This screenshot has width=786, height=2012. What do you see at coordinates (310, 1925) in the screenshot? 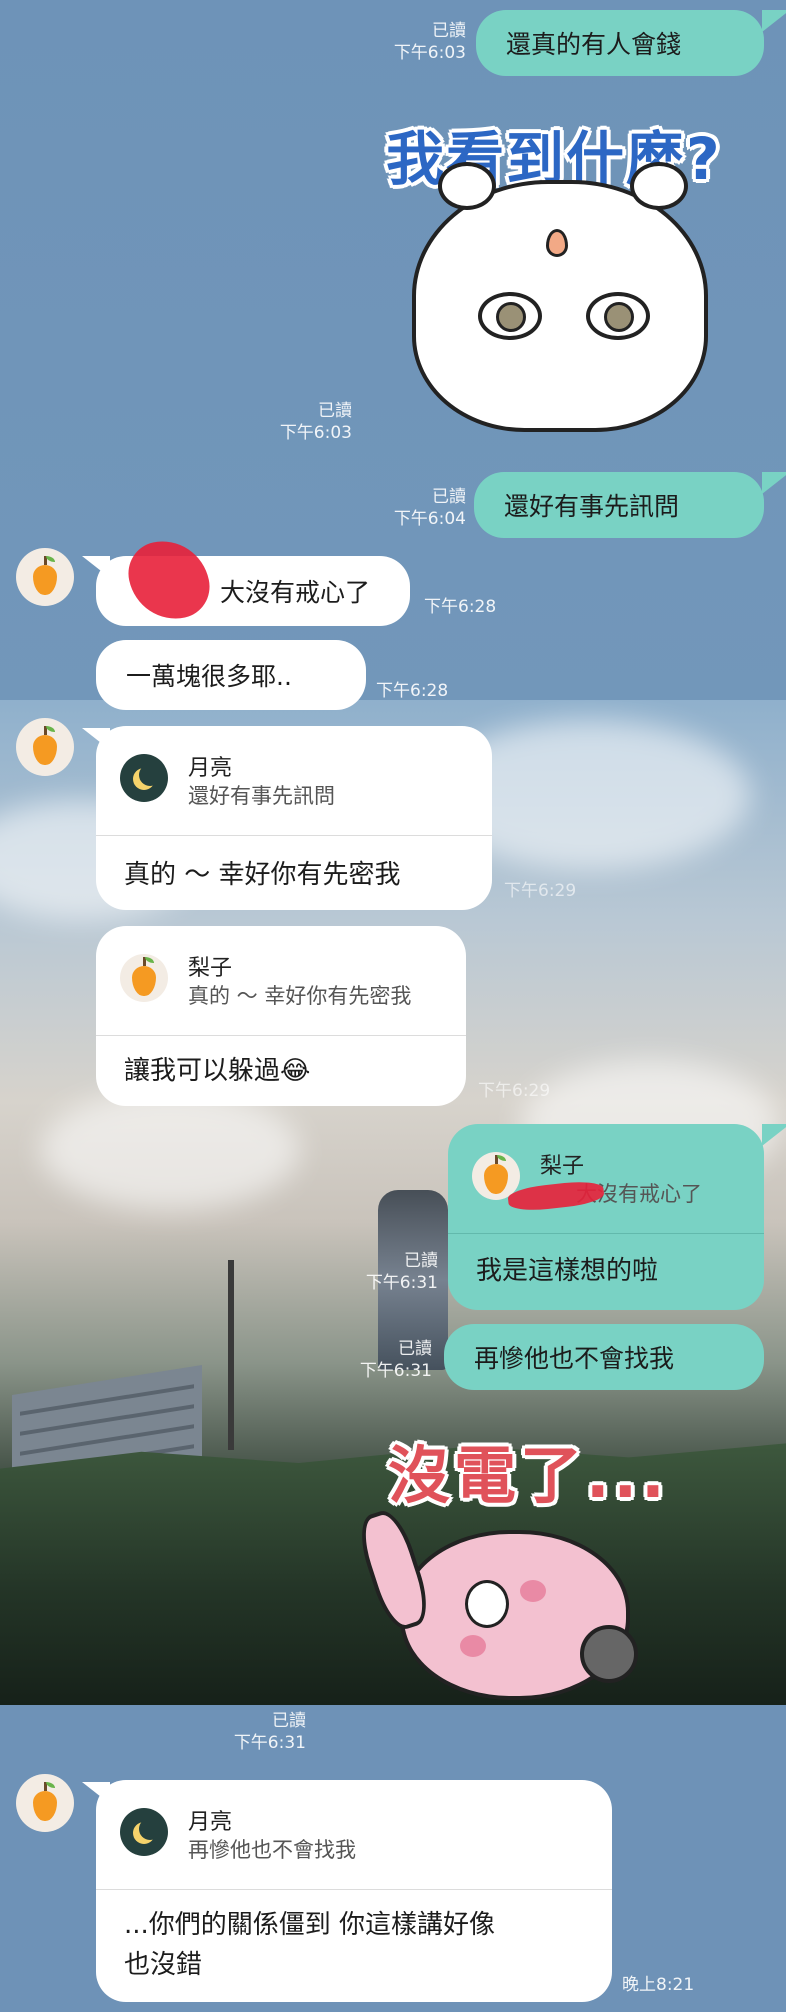
I see `message-text-line-1: ...你們的關係僵到 你這樣講好像` at bounding box center [310, 1925].